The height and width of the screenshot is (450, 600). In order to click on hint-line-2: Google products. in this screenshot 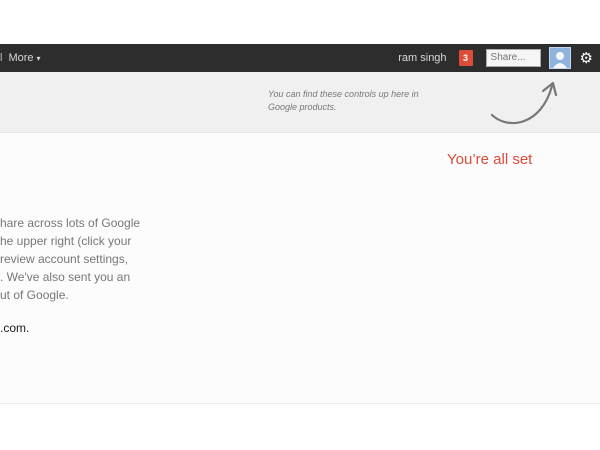, I will do `click(302, 107)`.